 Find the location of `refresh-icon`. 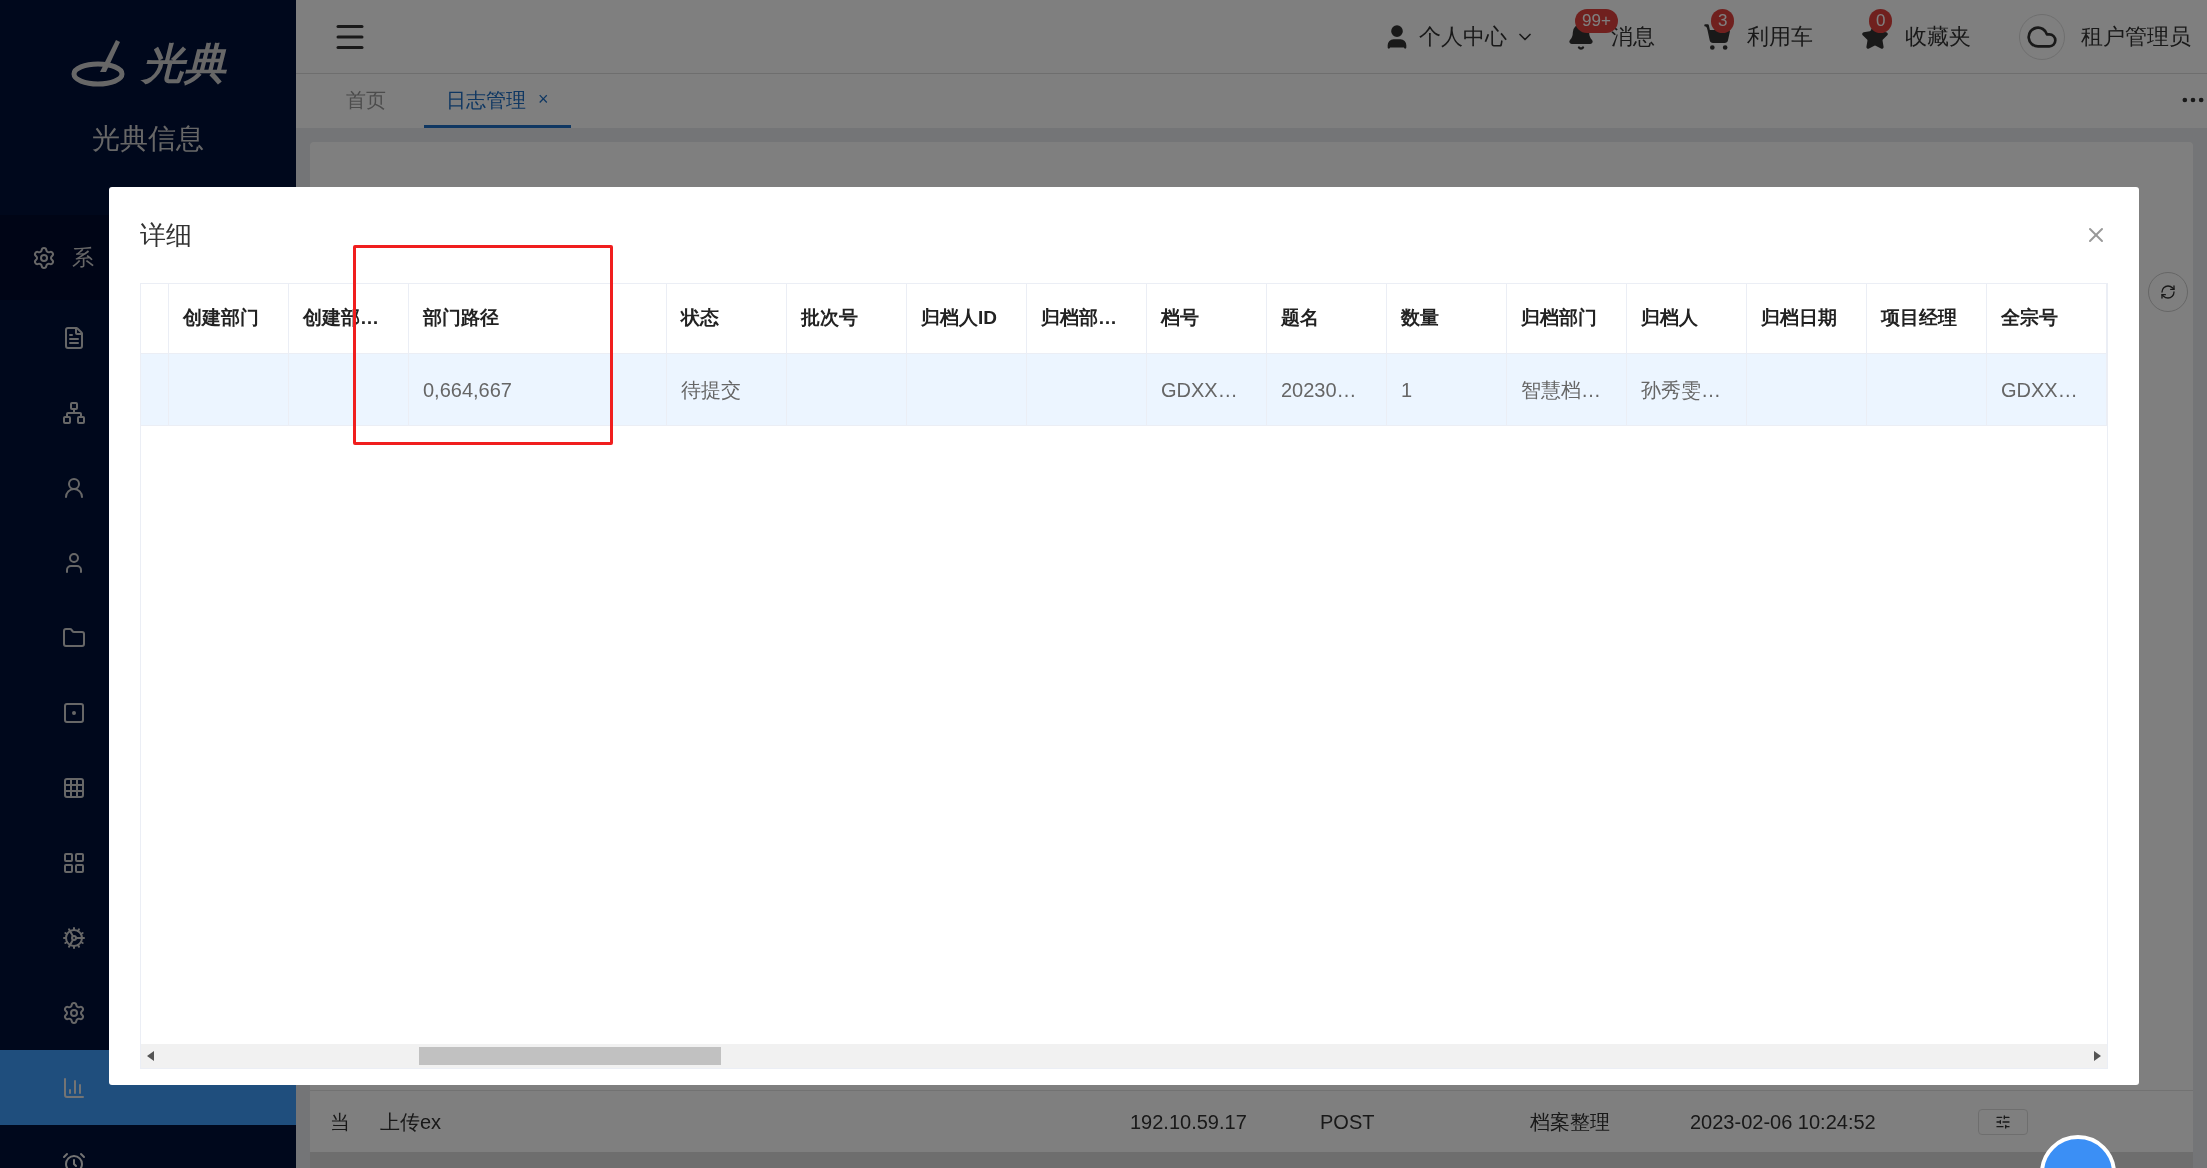

refresh-icon is located at coordinates (2168, 292).